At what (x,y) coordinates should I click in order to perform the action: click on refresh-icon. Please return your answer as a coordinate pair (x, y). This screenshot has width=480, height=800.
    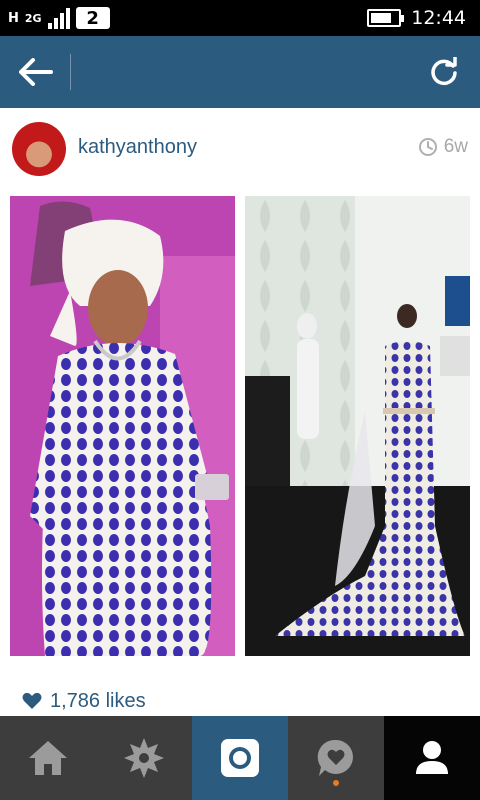
    Looking at the image, I should click on (444, 71).